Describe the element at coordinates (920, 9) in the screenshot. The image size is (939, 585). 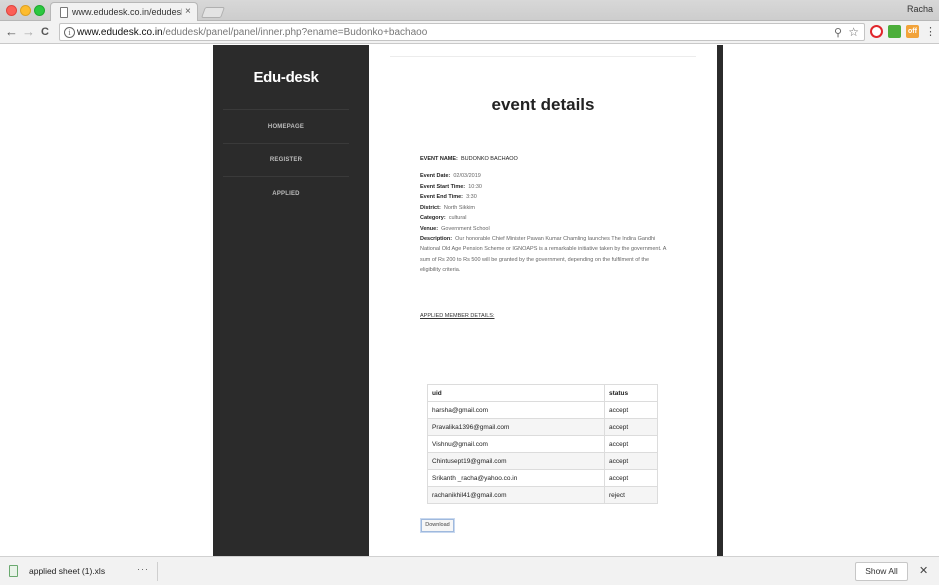
I see `profile-name: Racha` at that location.